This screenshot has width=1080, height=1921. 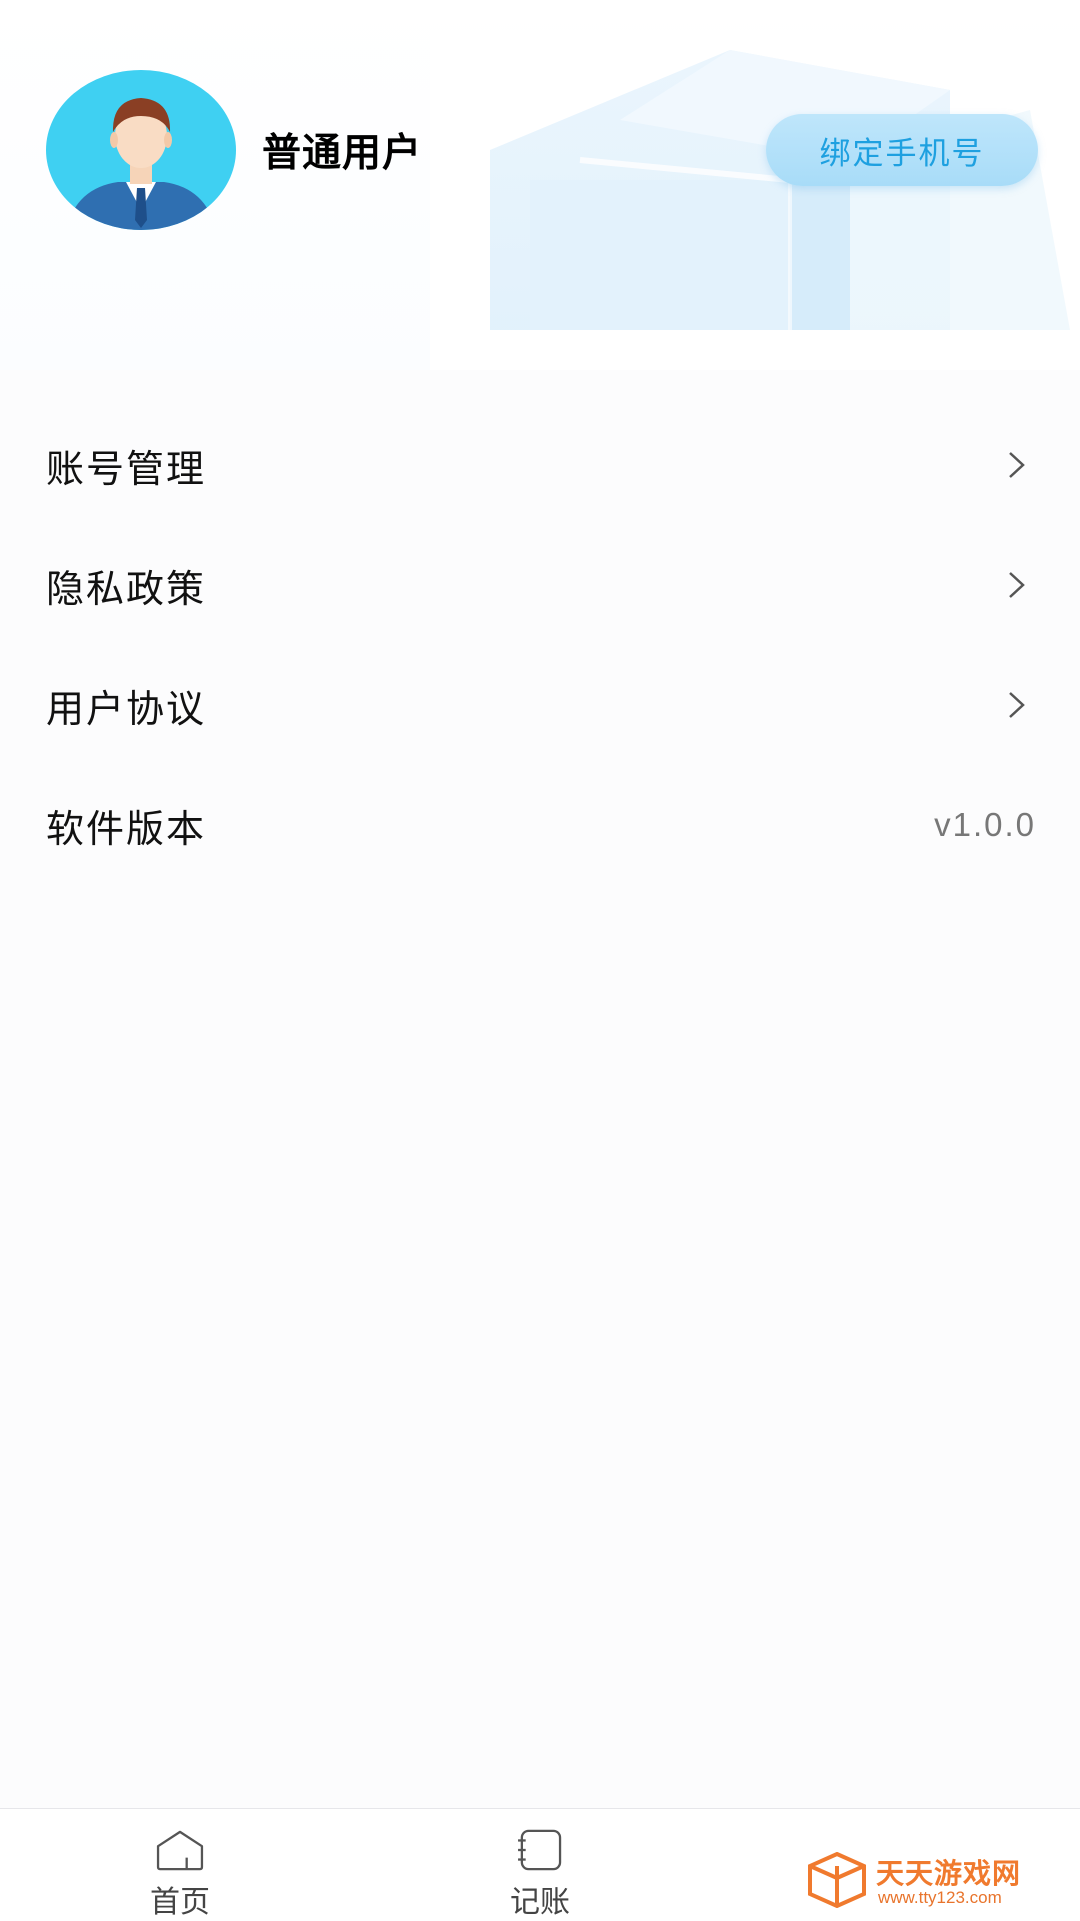 I want to click on tab-bookkeeping: 记账, so click(x=540, y=1865).